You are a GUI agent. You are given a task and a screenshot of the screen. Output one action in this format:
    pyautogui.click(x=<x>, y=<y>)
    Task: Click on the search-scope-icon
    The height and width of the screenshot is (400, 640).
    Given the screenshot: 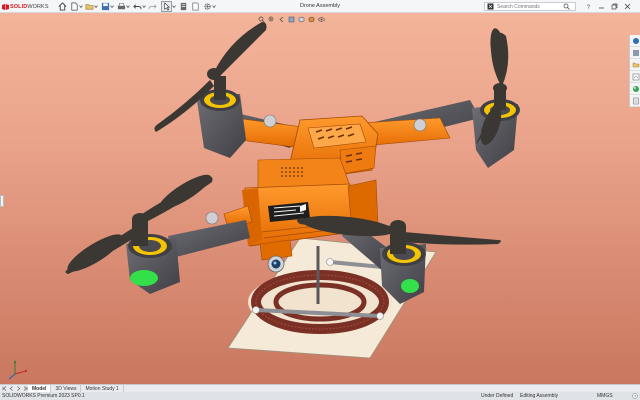 What is the action you would take?
    pyautogui.click(x=490, y=6)
    